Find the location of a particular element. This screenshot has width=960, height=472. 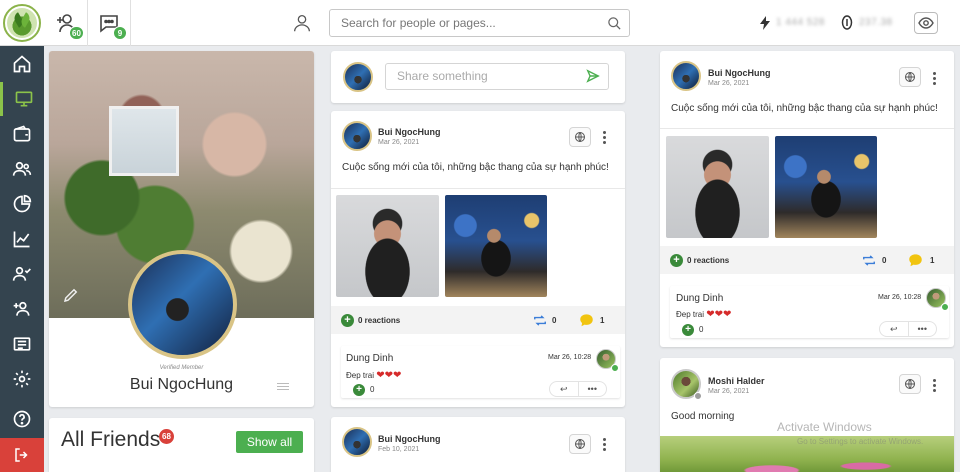

left-sidebar is located at coordinates (22, 259).